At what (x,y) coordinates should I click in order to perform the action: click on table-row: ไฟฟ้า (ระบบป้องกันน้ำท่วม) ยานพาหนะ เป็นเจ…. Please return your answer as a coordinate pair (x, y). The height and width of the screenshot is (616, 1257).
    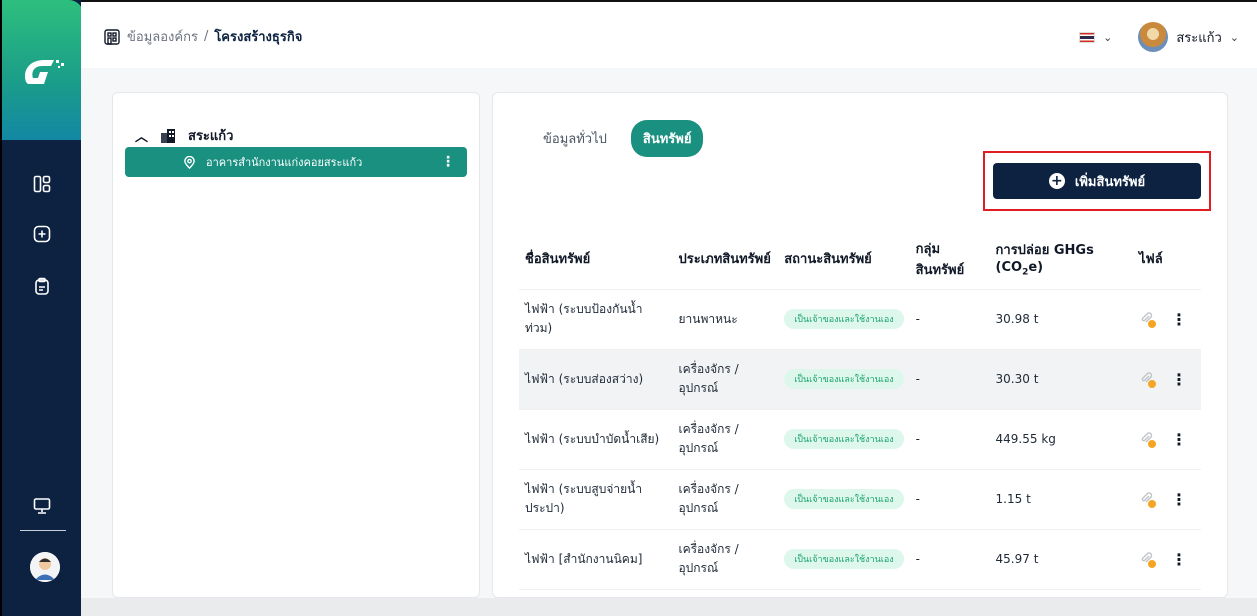
    Looking at the image, I should click on (860, 319).